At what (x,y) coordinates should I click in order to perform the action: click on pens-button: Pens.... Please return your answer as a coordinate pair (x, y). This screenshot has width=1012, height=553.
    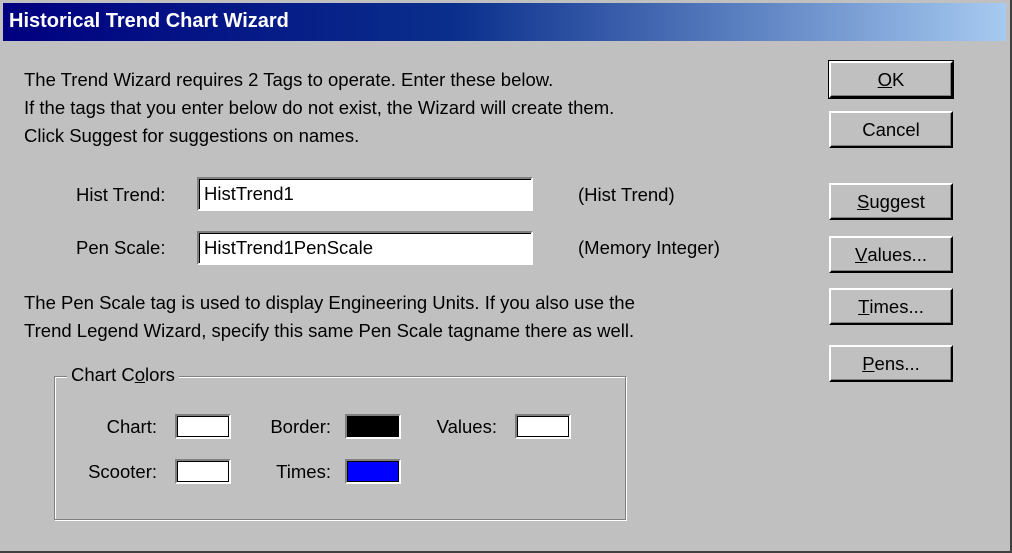
    Looking at the image, I should click on (891, 363).